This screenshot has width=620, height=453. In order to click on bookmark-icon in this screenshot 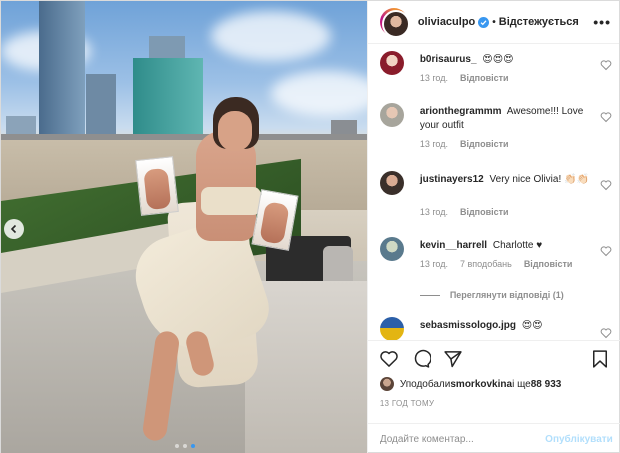, I will do `click(599, 358)`.